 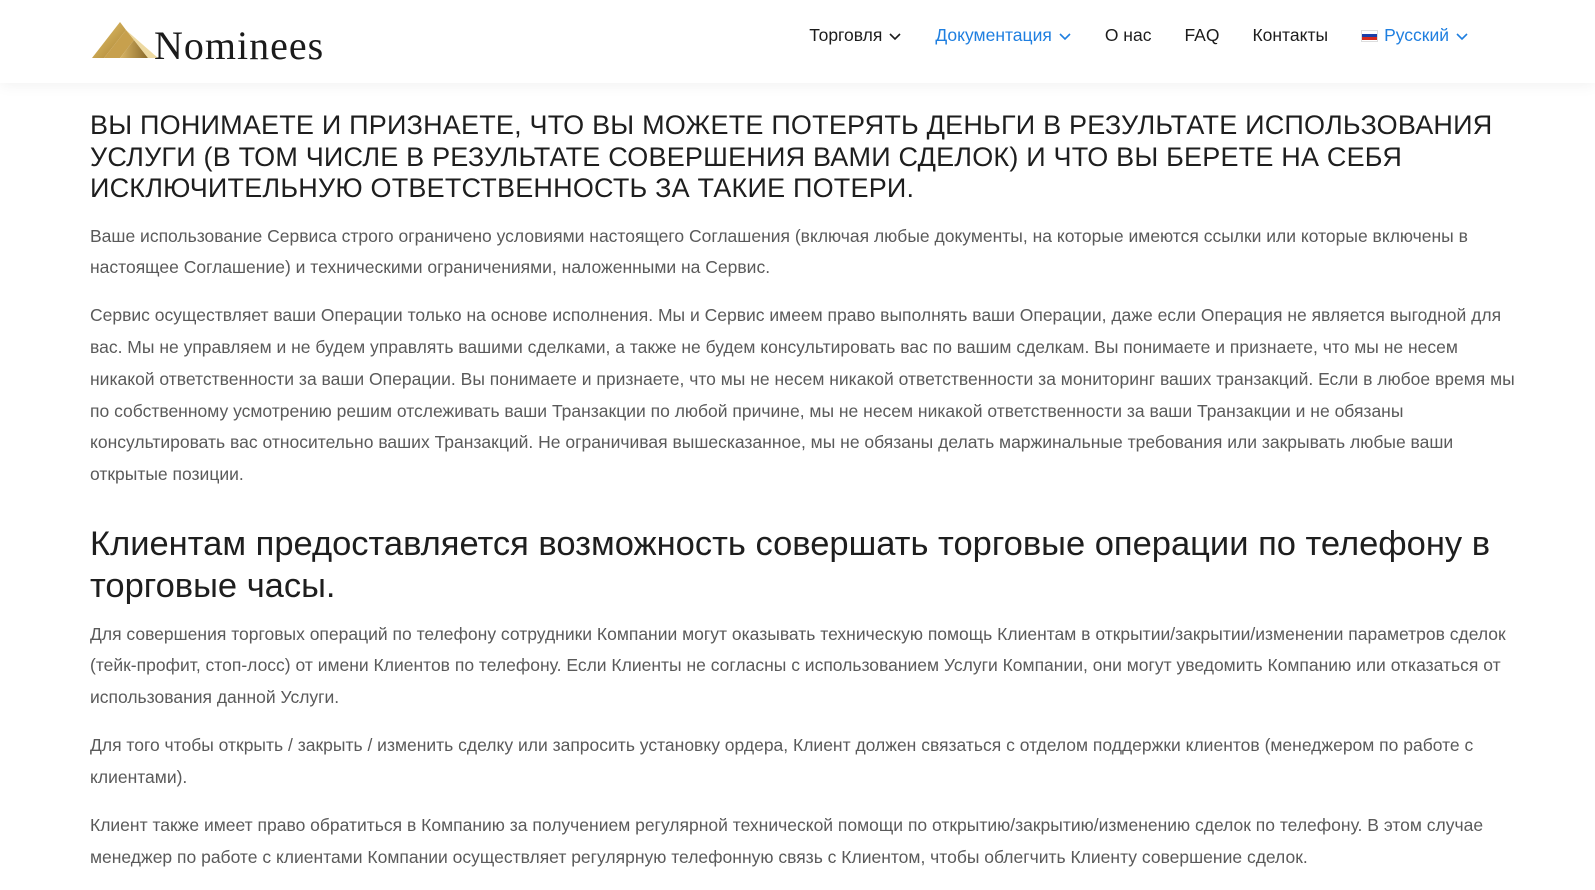 I want to click on nav-item-trading: Торговля, so click(x=855, y=35).